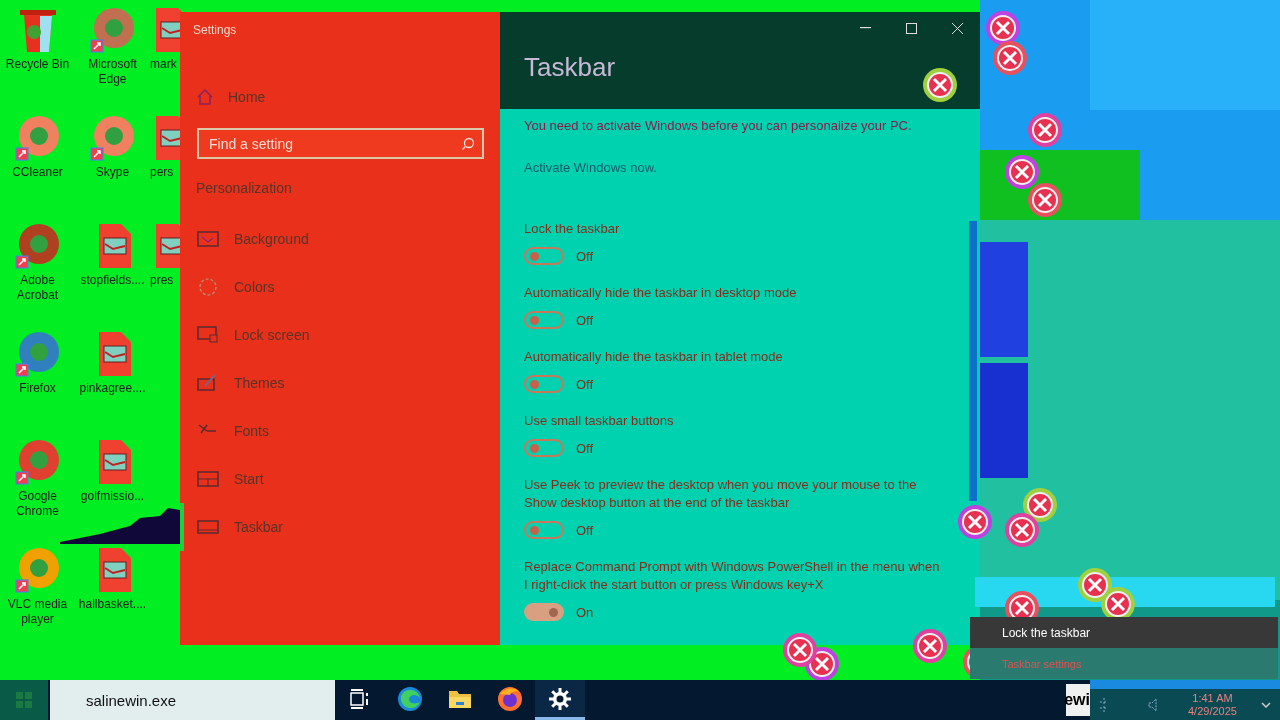  I want to click on settings-icon, so click(560, 698).